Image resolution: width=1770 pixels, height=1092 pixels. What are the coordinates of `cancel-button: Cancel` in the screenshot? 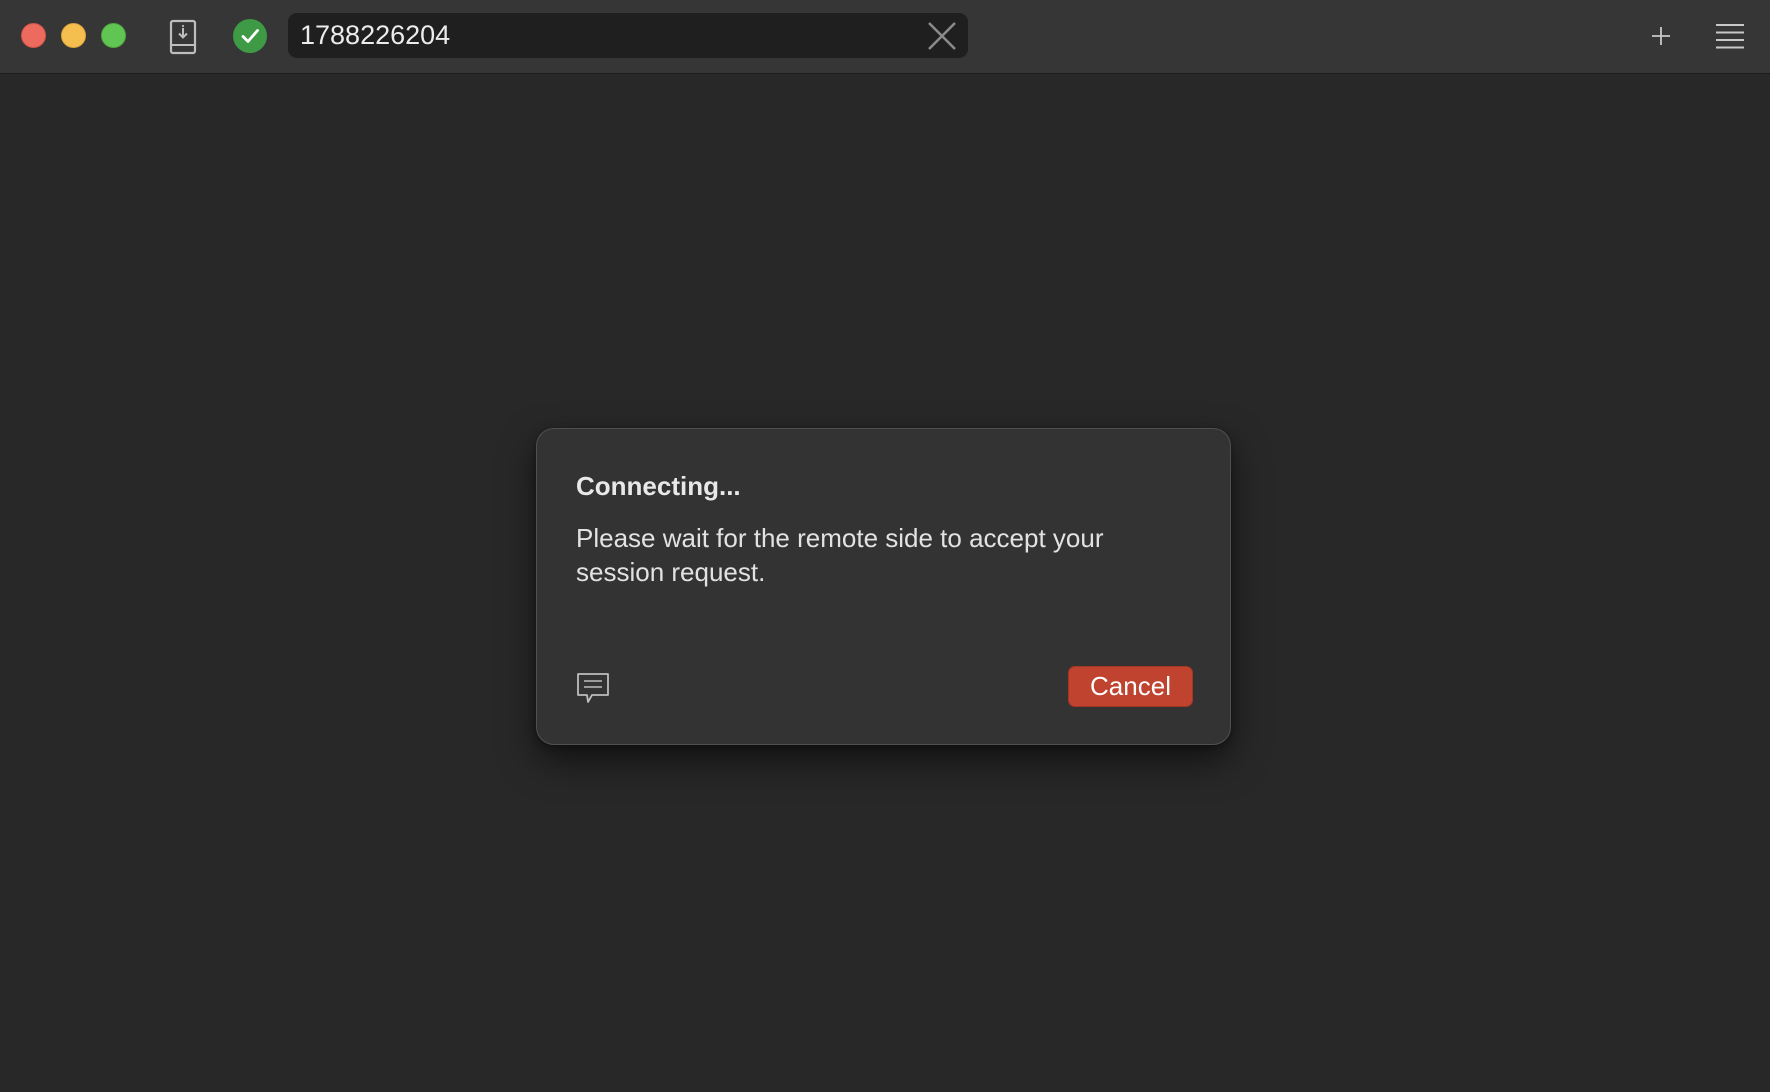 It's located at (1130, 686).